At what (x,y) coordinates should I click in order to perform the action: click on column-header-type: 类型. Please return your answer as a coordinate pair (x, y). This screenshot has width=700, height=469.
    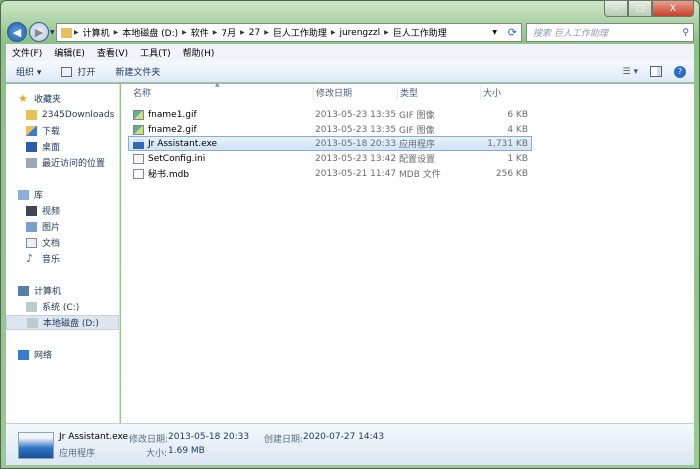
    Looking at the image, I should click on (407, 93).